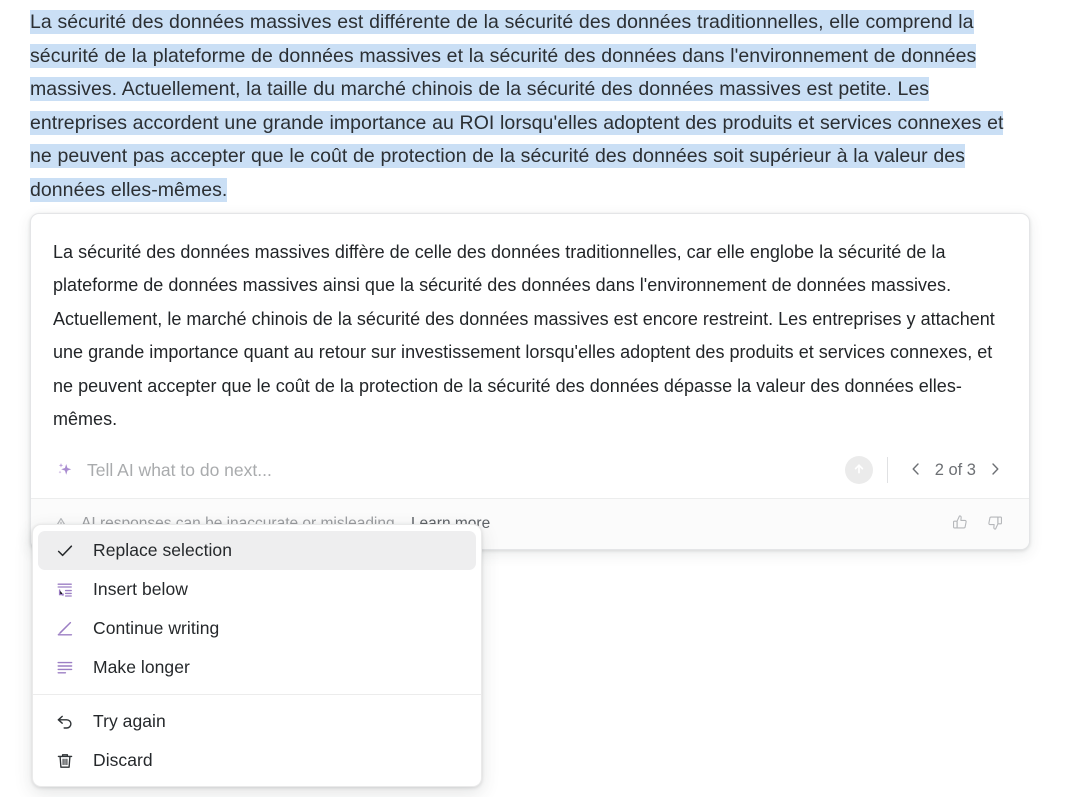 Image resolution: width=1080 pixels, height=797 pixels. I want to click on menu-item-replace-selection: Replace selection, so click(257, 550).